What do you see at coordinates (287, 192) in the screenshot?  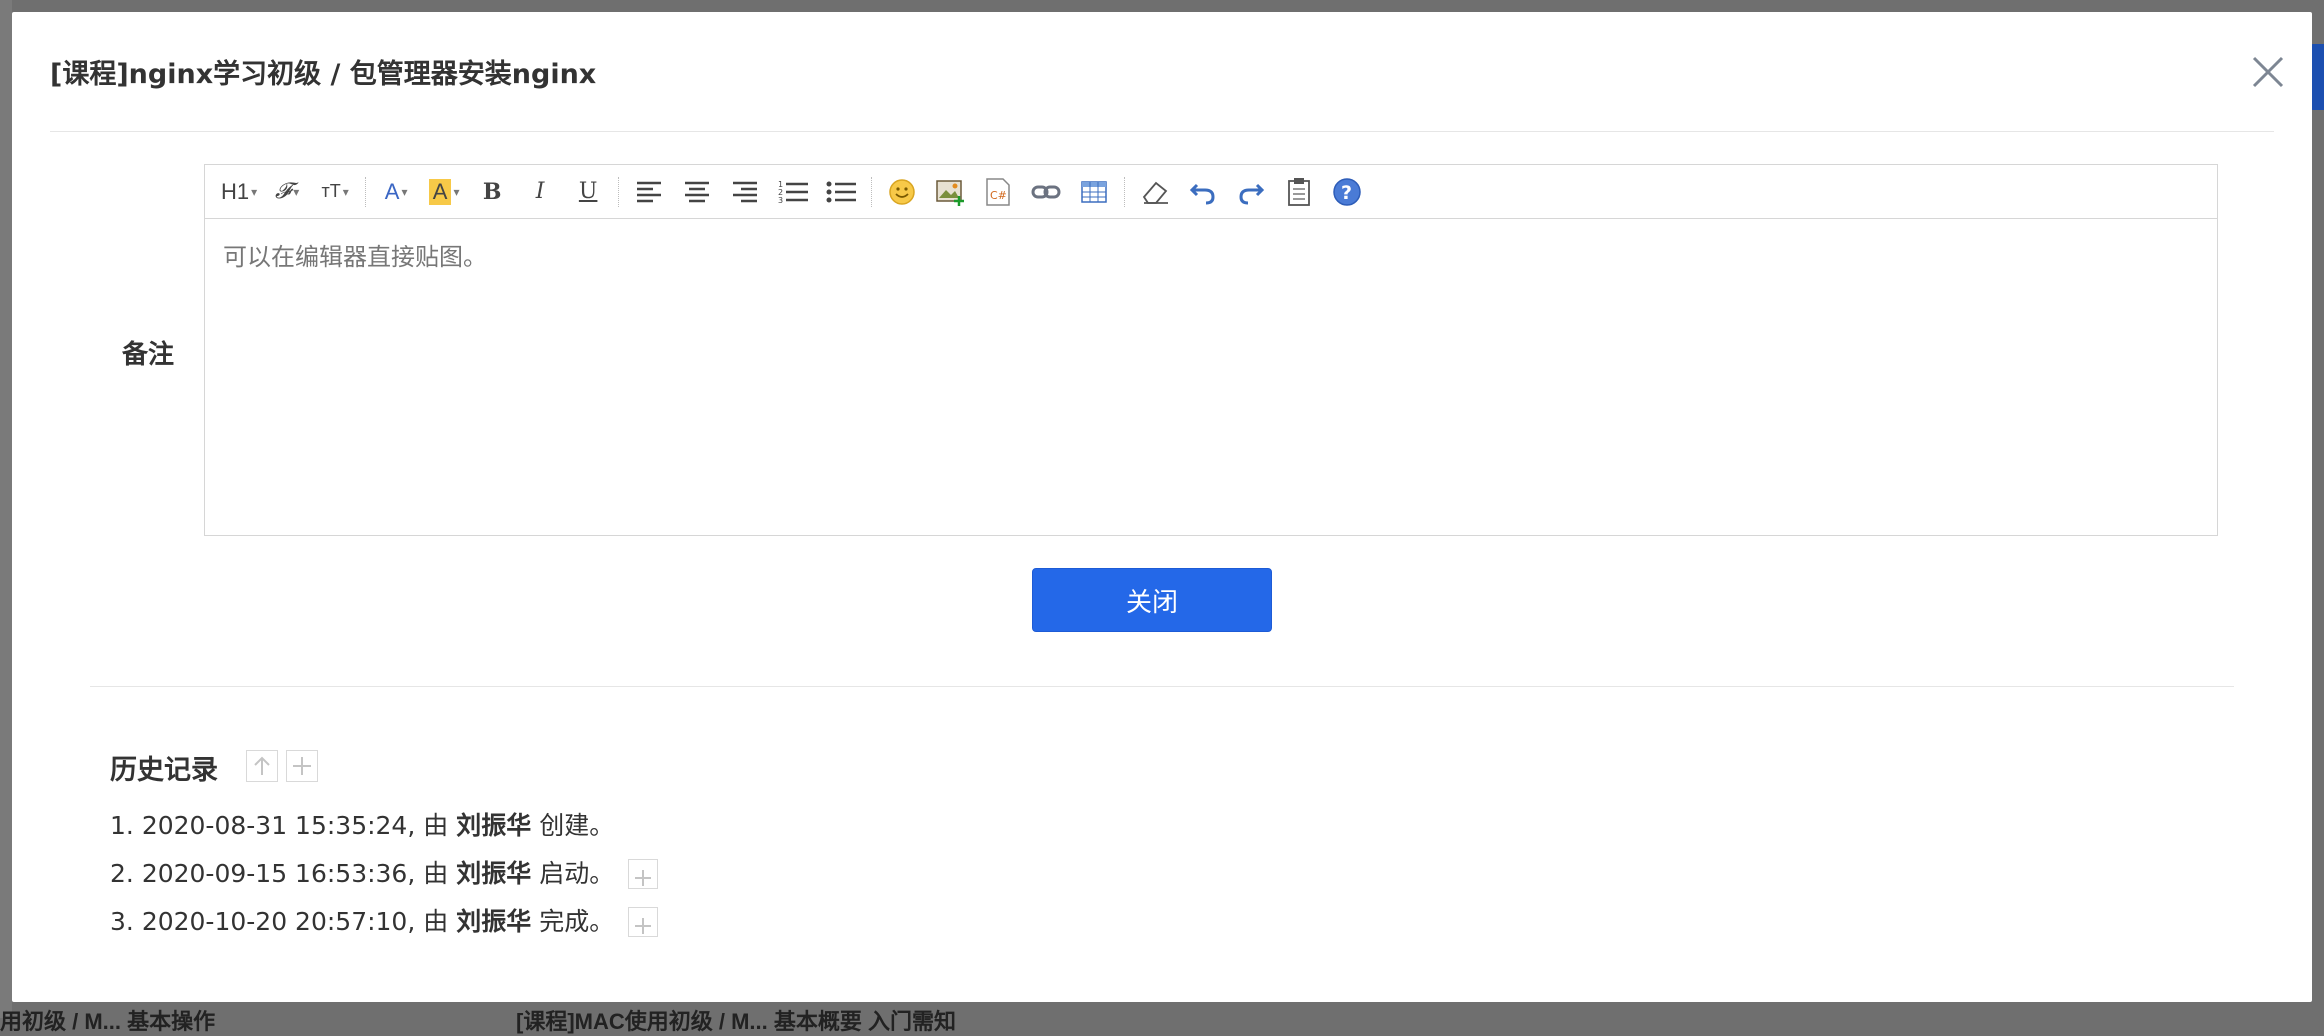 I see `font-family-button: 𝓕 ▾` at bounding box center [287, 192].